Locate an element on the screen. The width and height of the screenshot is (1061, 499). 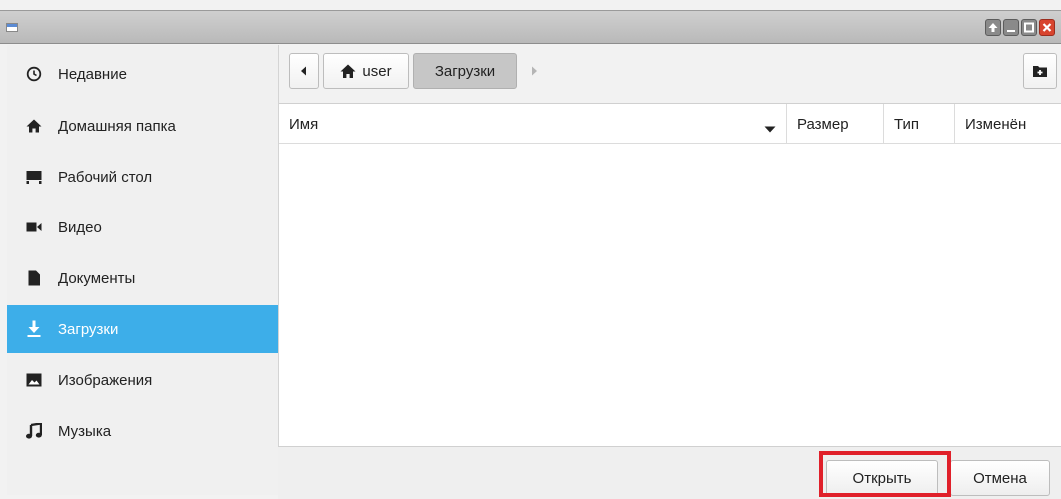
path-forward-button is located at coordinates (534, 71).